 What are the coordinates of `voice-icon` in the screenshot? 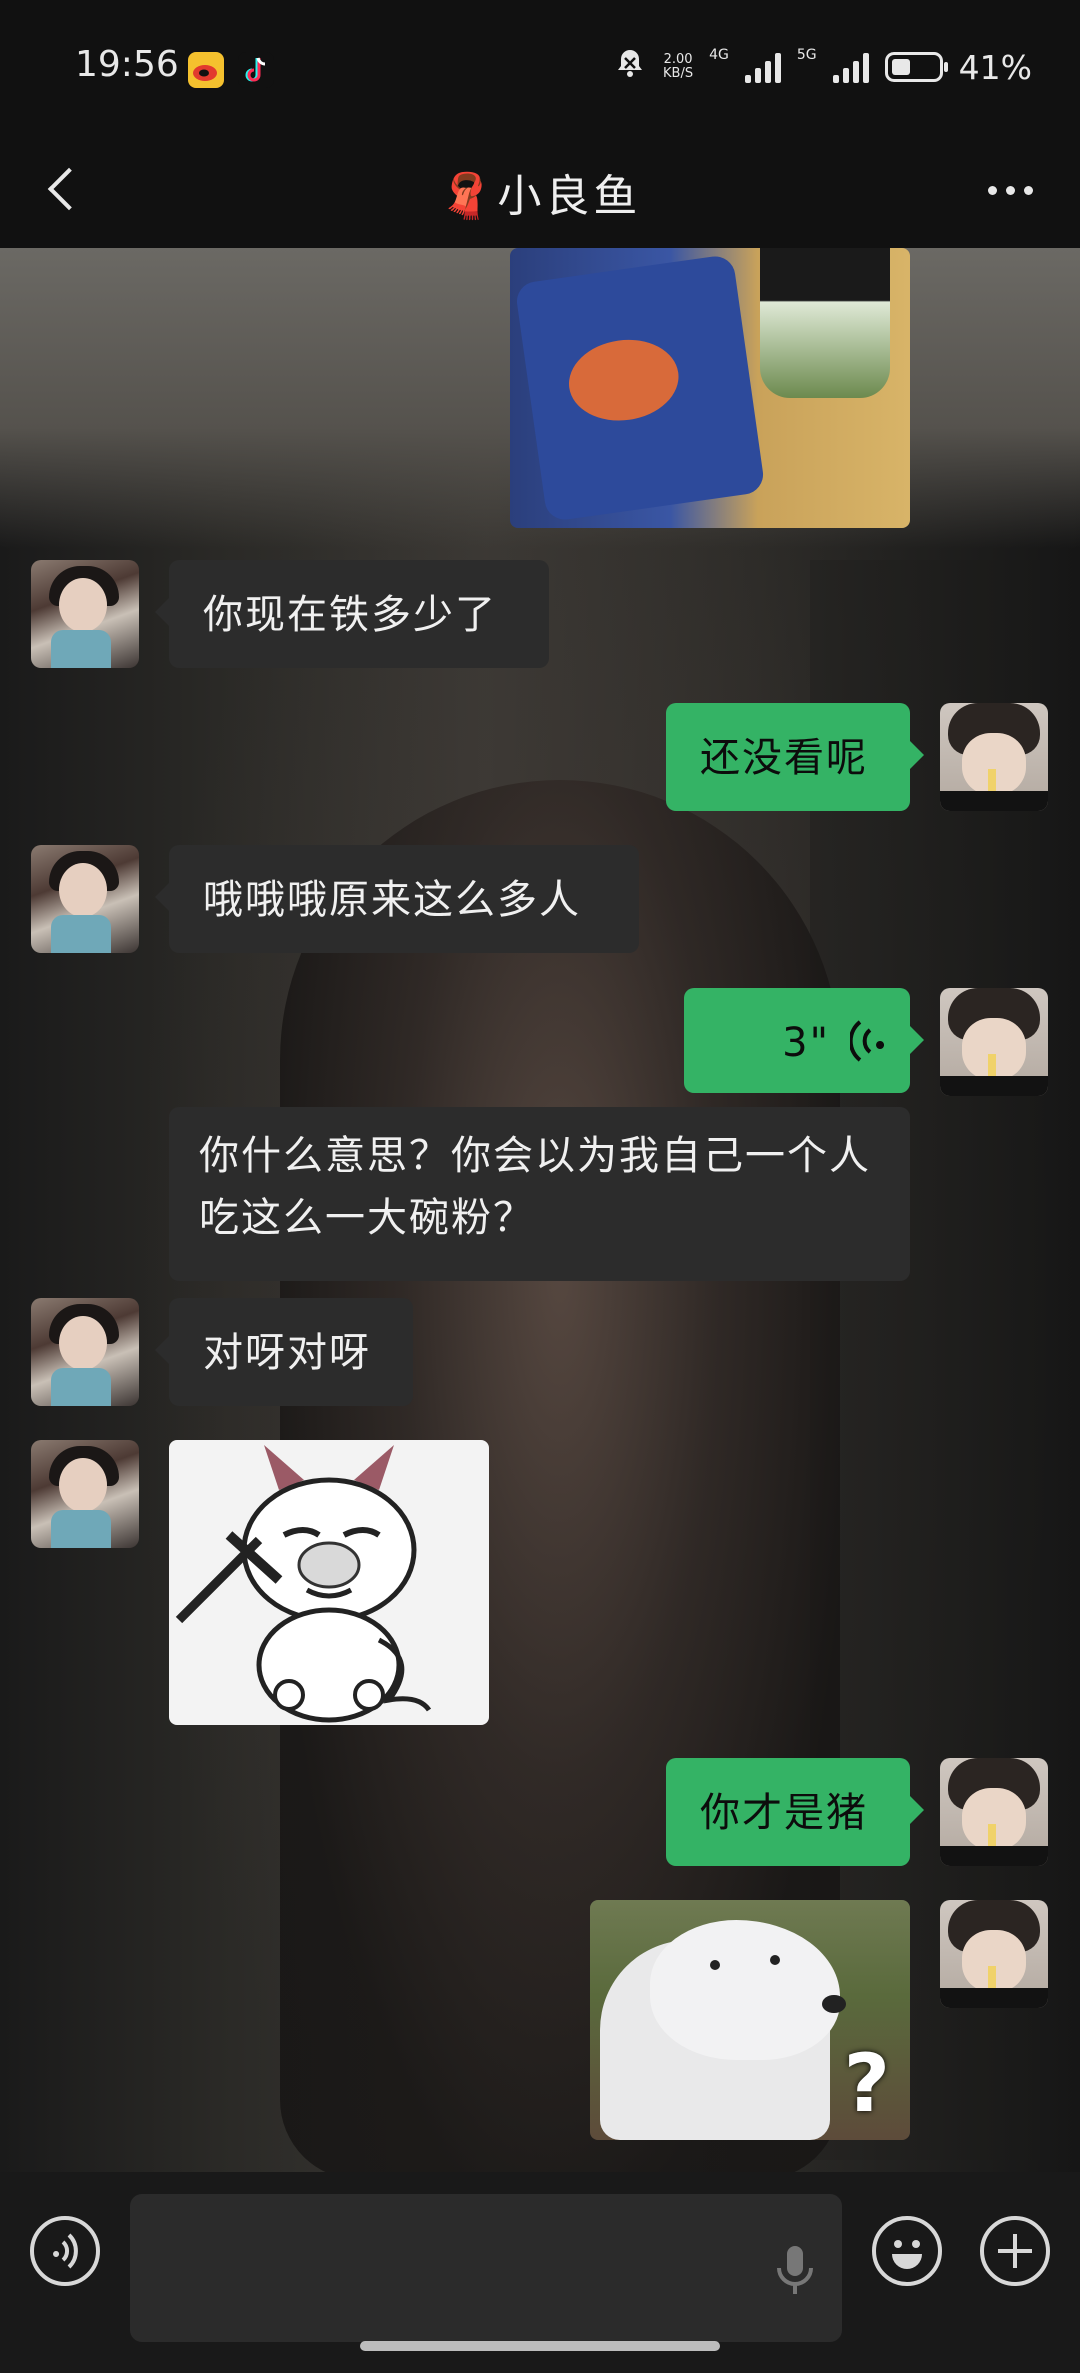 It's located at (65, 2251).